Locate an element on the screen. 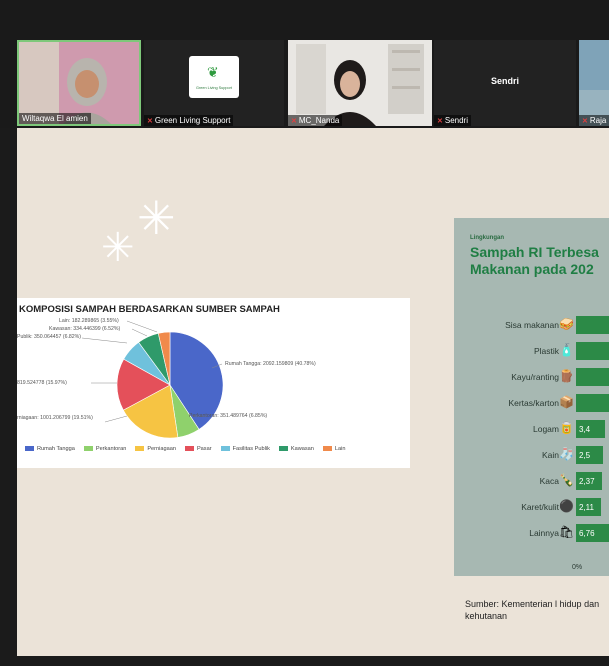 Image resolution: width=609 pixels, height=666 pixels. legend-item: Fasilitas Publik is located at coordinates (245, 449).